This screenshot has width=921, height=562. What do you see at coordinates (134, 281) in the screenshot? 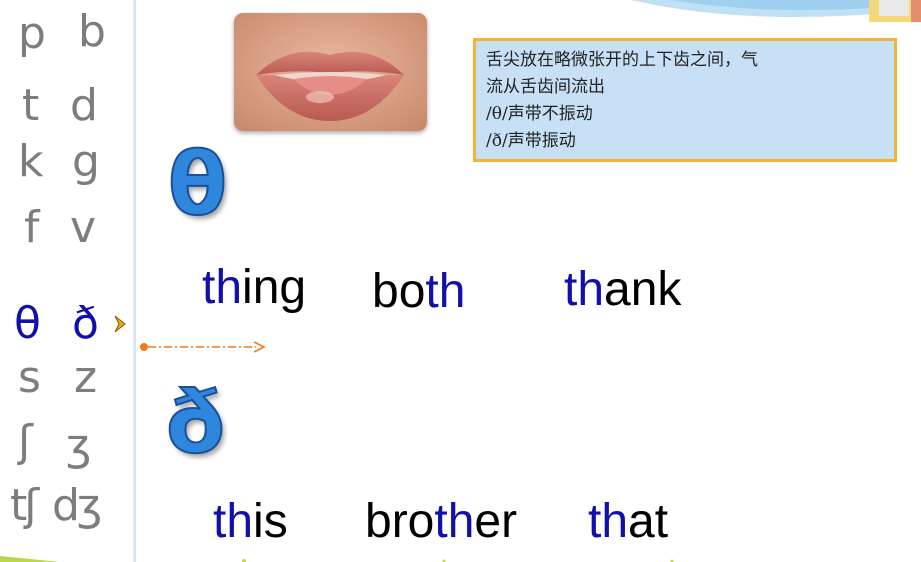
I see `sidebar-divider` at bounding box center [134, 281].